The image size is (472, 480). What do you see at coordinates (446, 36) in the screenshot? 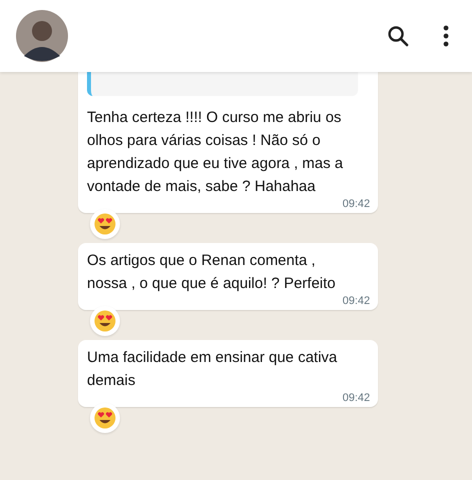
I see `menu-icon` at bounding box center [446, 36].